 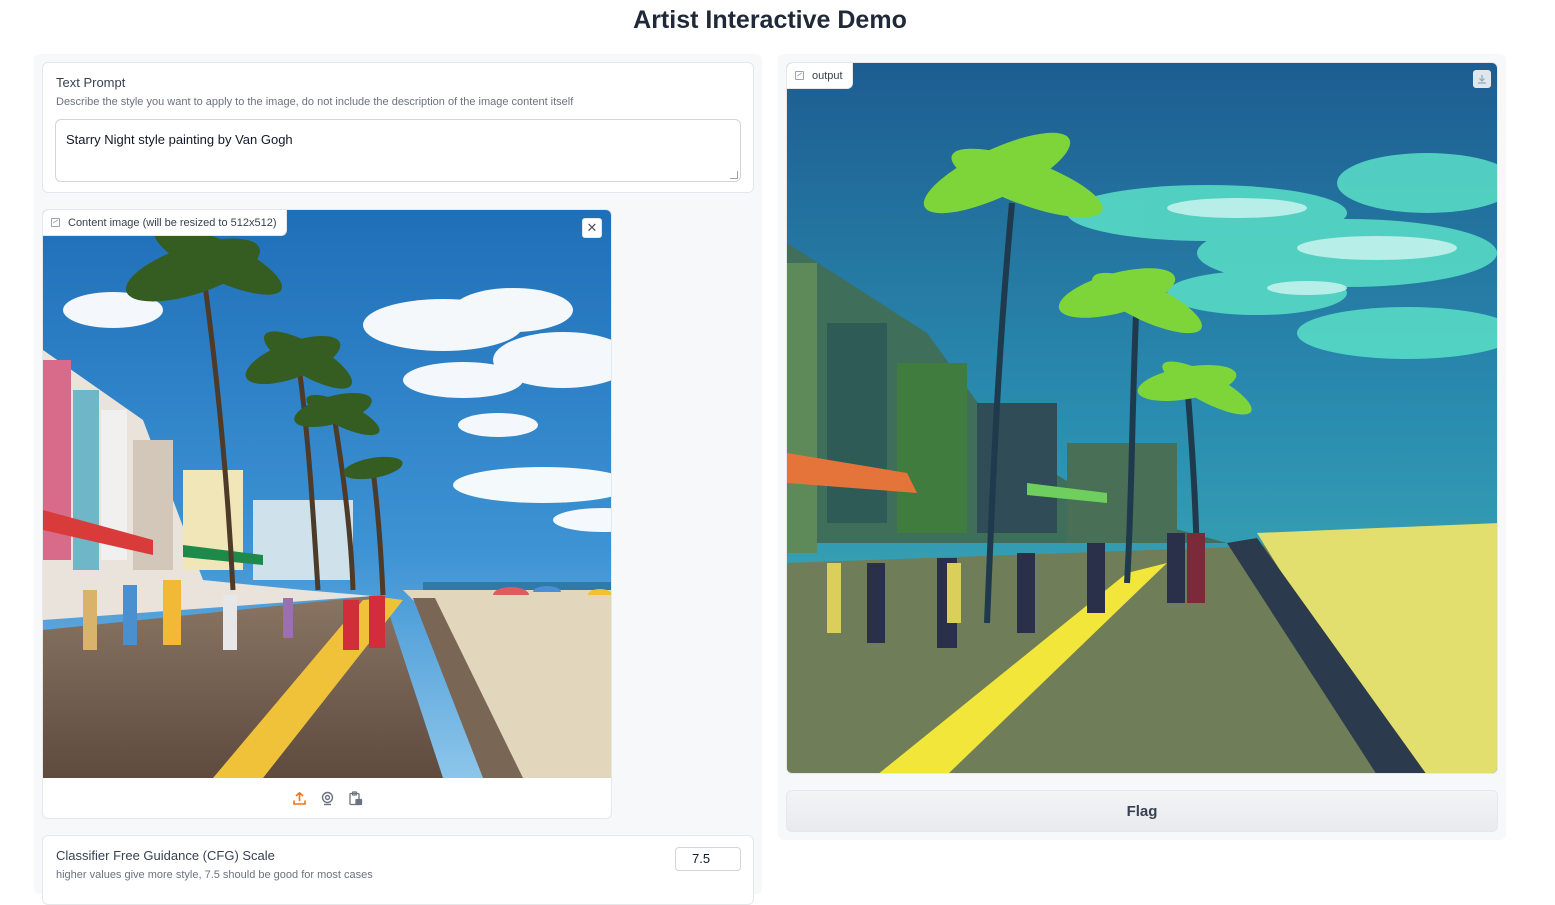 I want to click on cfg-scale-input: 7.5, so click(x=708, y=859).